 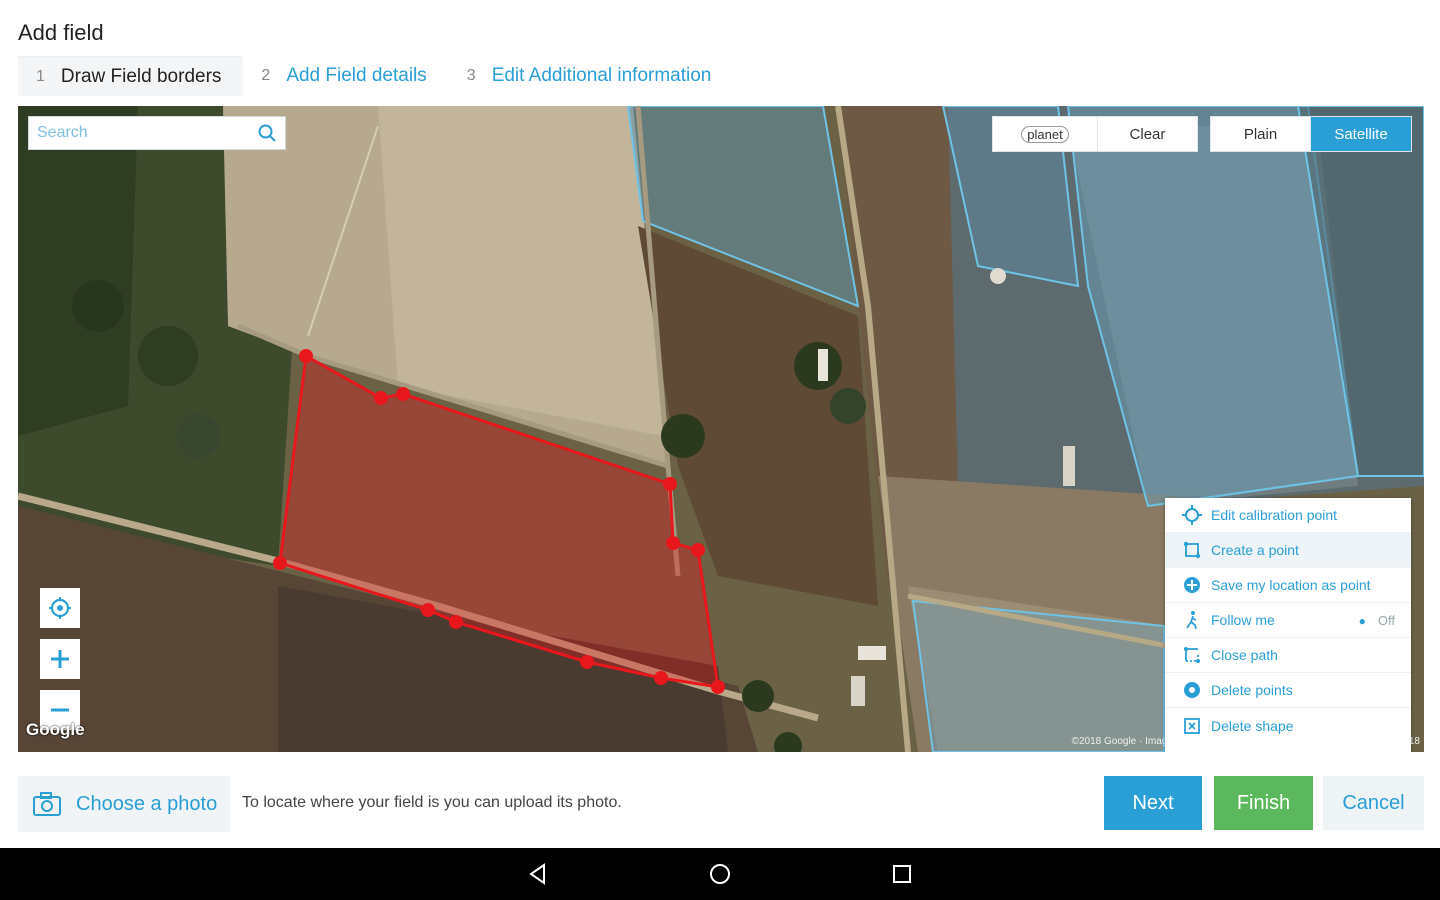 I want to click on camera-icon, so click(x=47, y=804).